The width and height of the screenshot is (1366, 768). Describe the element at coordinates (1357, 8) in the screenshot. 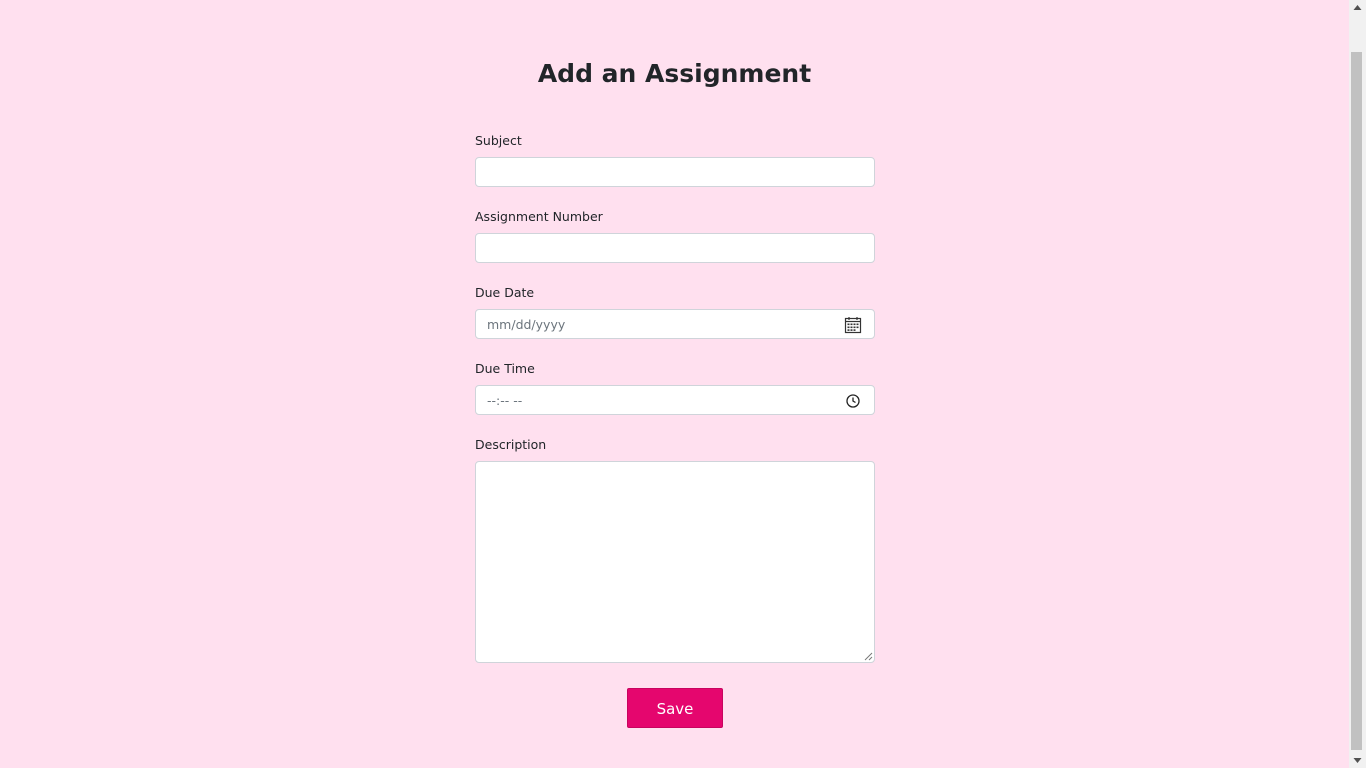

I see `scroll-up-arrow-icon` at that location.